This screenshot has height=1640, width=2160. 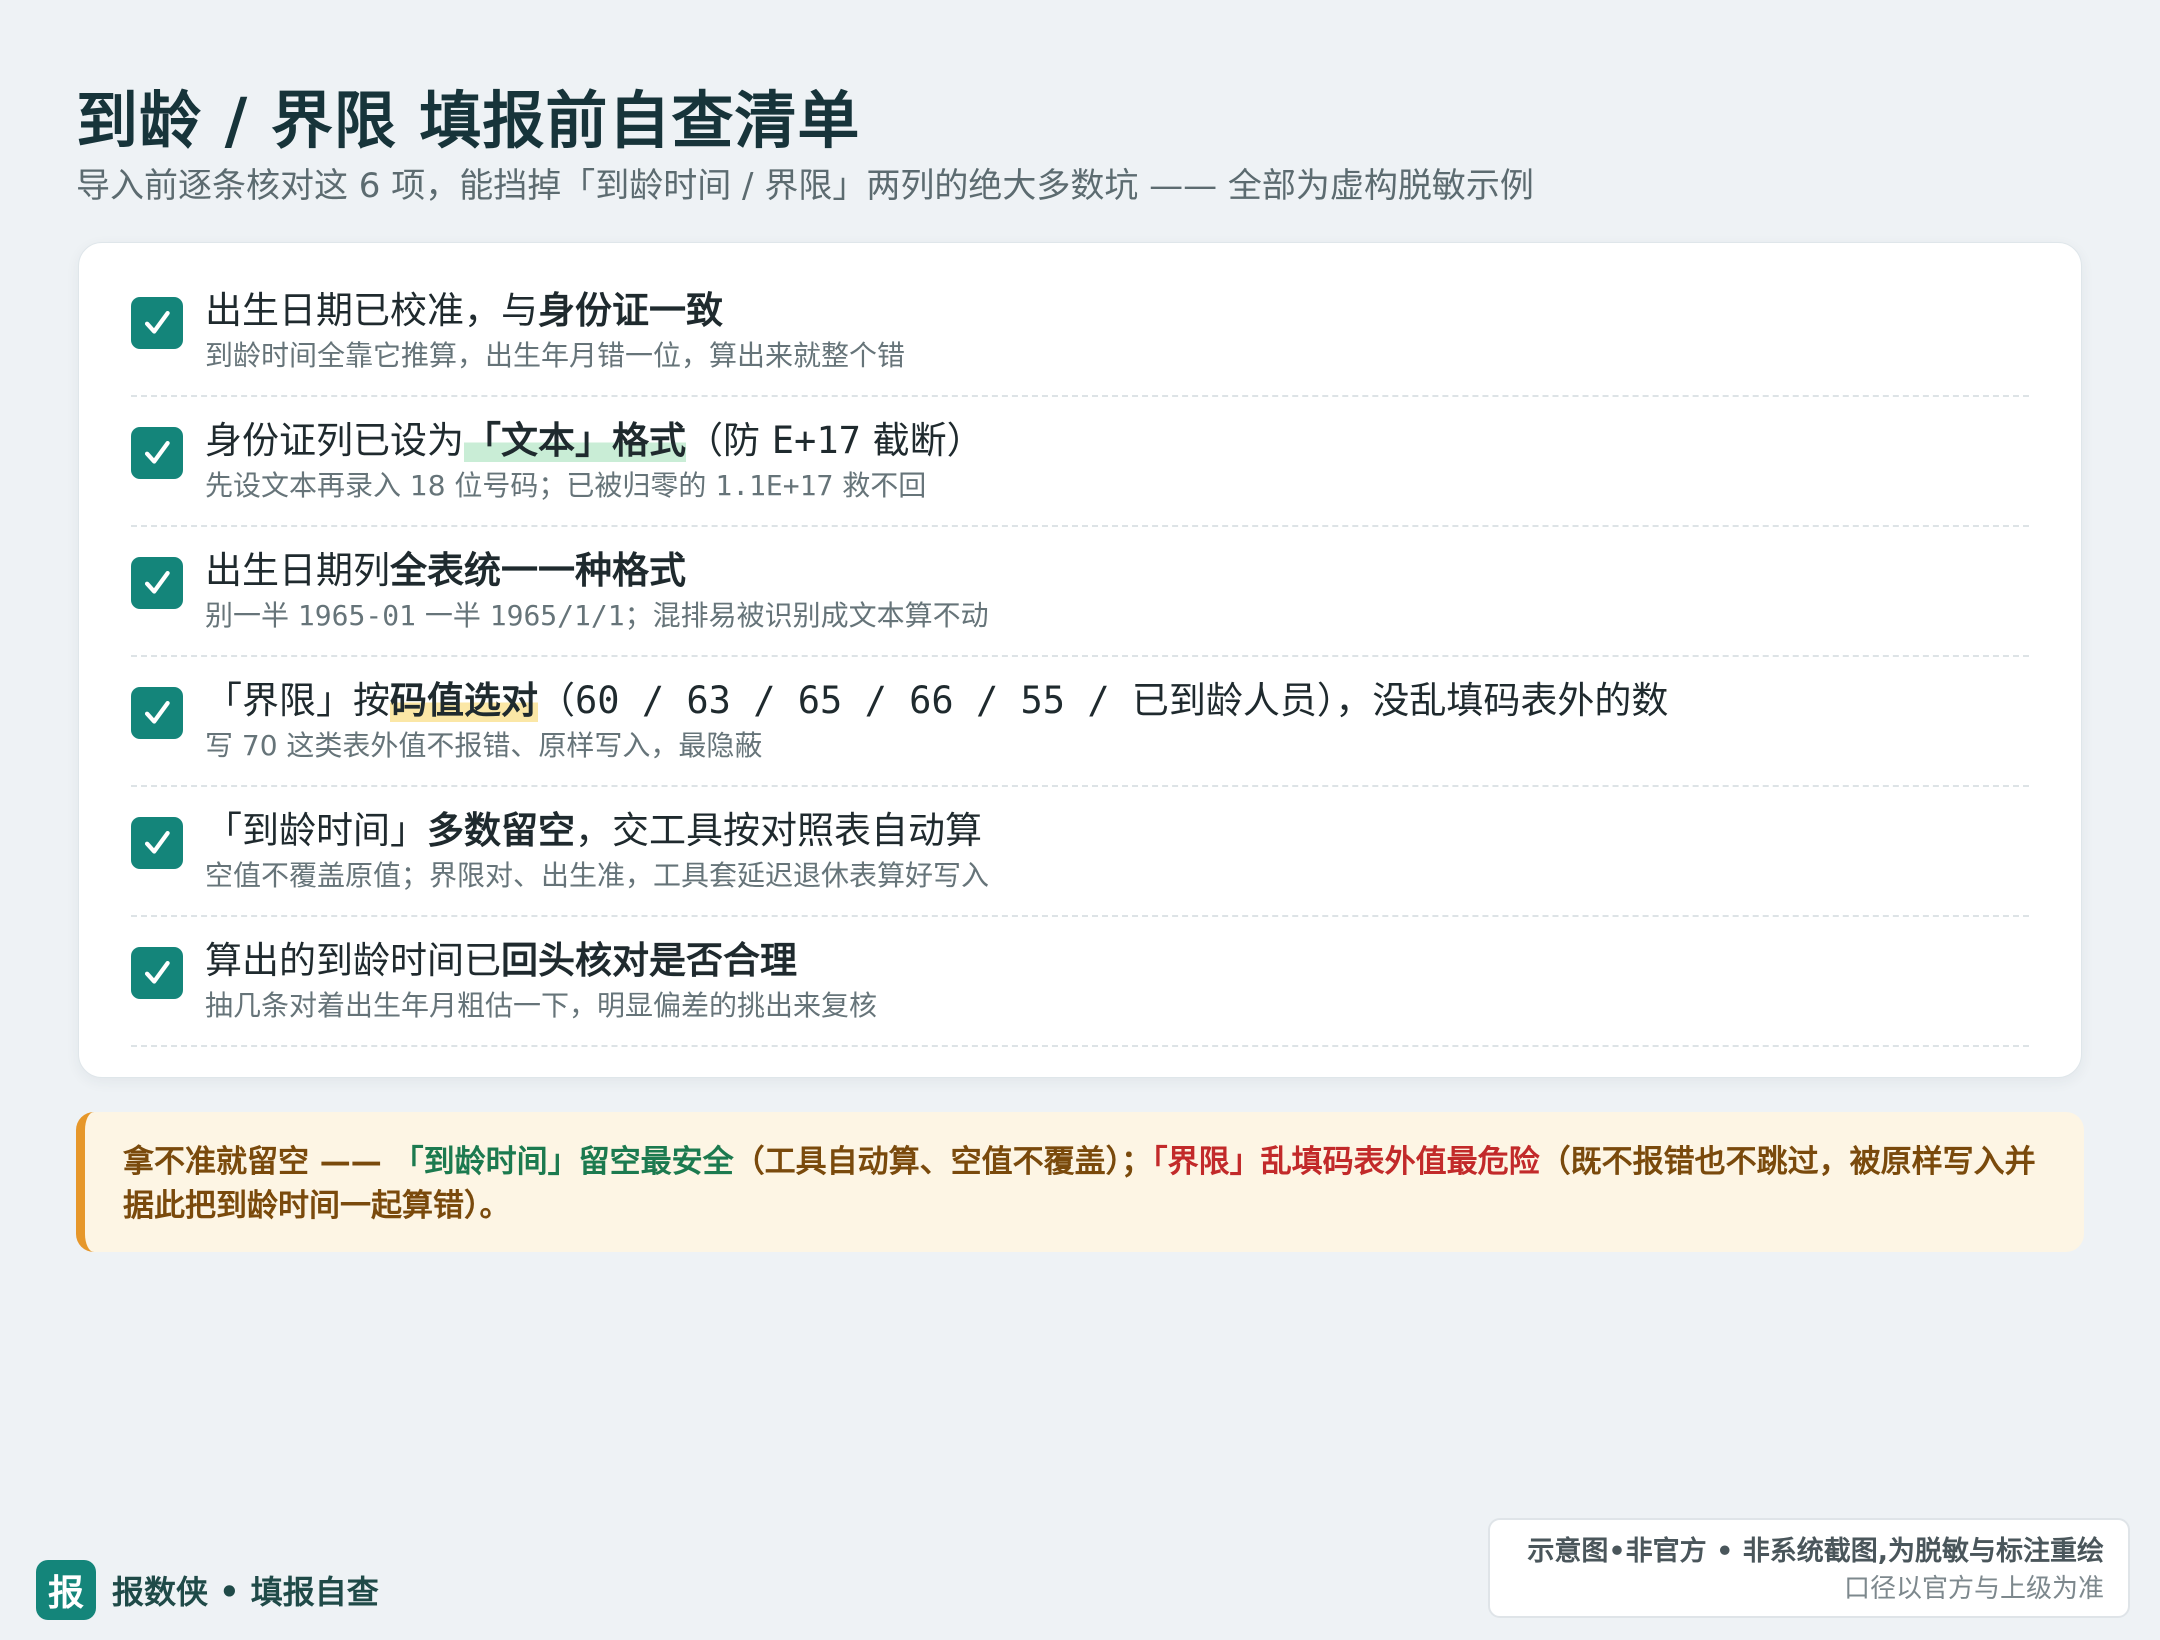 What do you see at coordinates (1346, 1162) in the screenshot?
I see `warning-danger-text: 「界限」乱填码表外值最危险` at bounding box center [1346, 1162].